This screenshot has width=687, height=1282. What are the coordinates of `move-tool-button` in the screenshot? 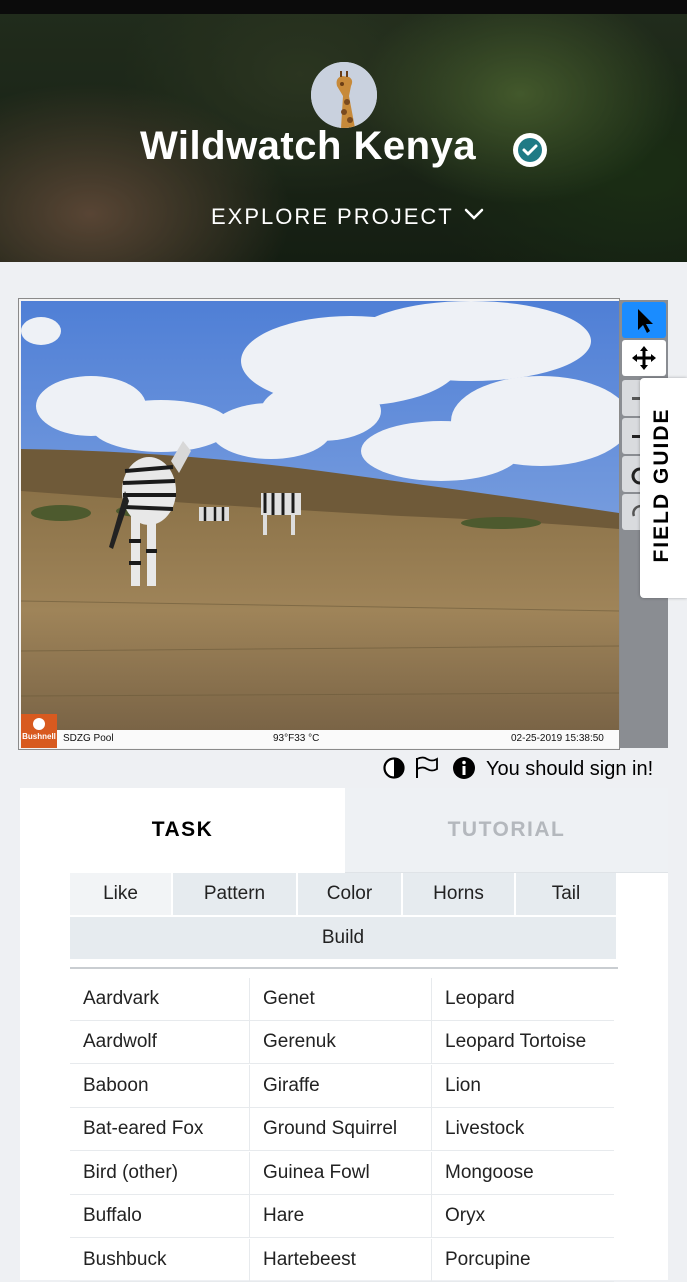 It's located at (644, 358).